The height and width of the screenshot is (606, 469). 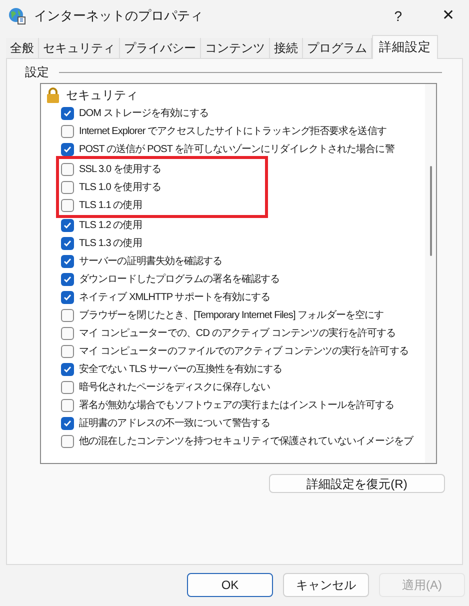 I want to click on setting-label: 安全でない TLS サーバーの互換性を有効にする, so click(x=180, y=369).